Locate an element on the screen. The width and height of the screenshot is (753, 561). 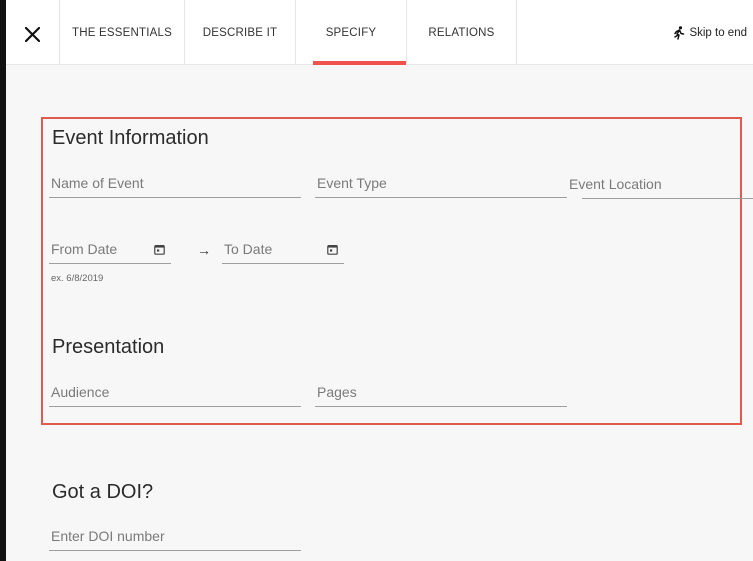
event-location-placeholder: Event Location is located at coordinates (615, 184).